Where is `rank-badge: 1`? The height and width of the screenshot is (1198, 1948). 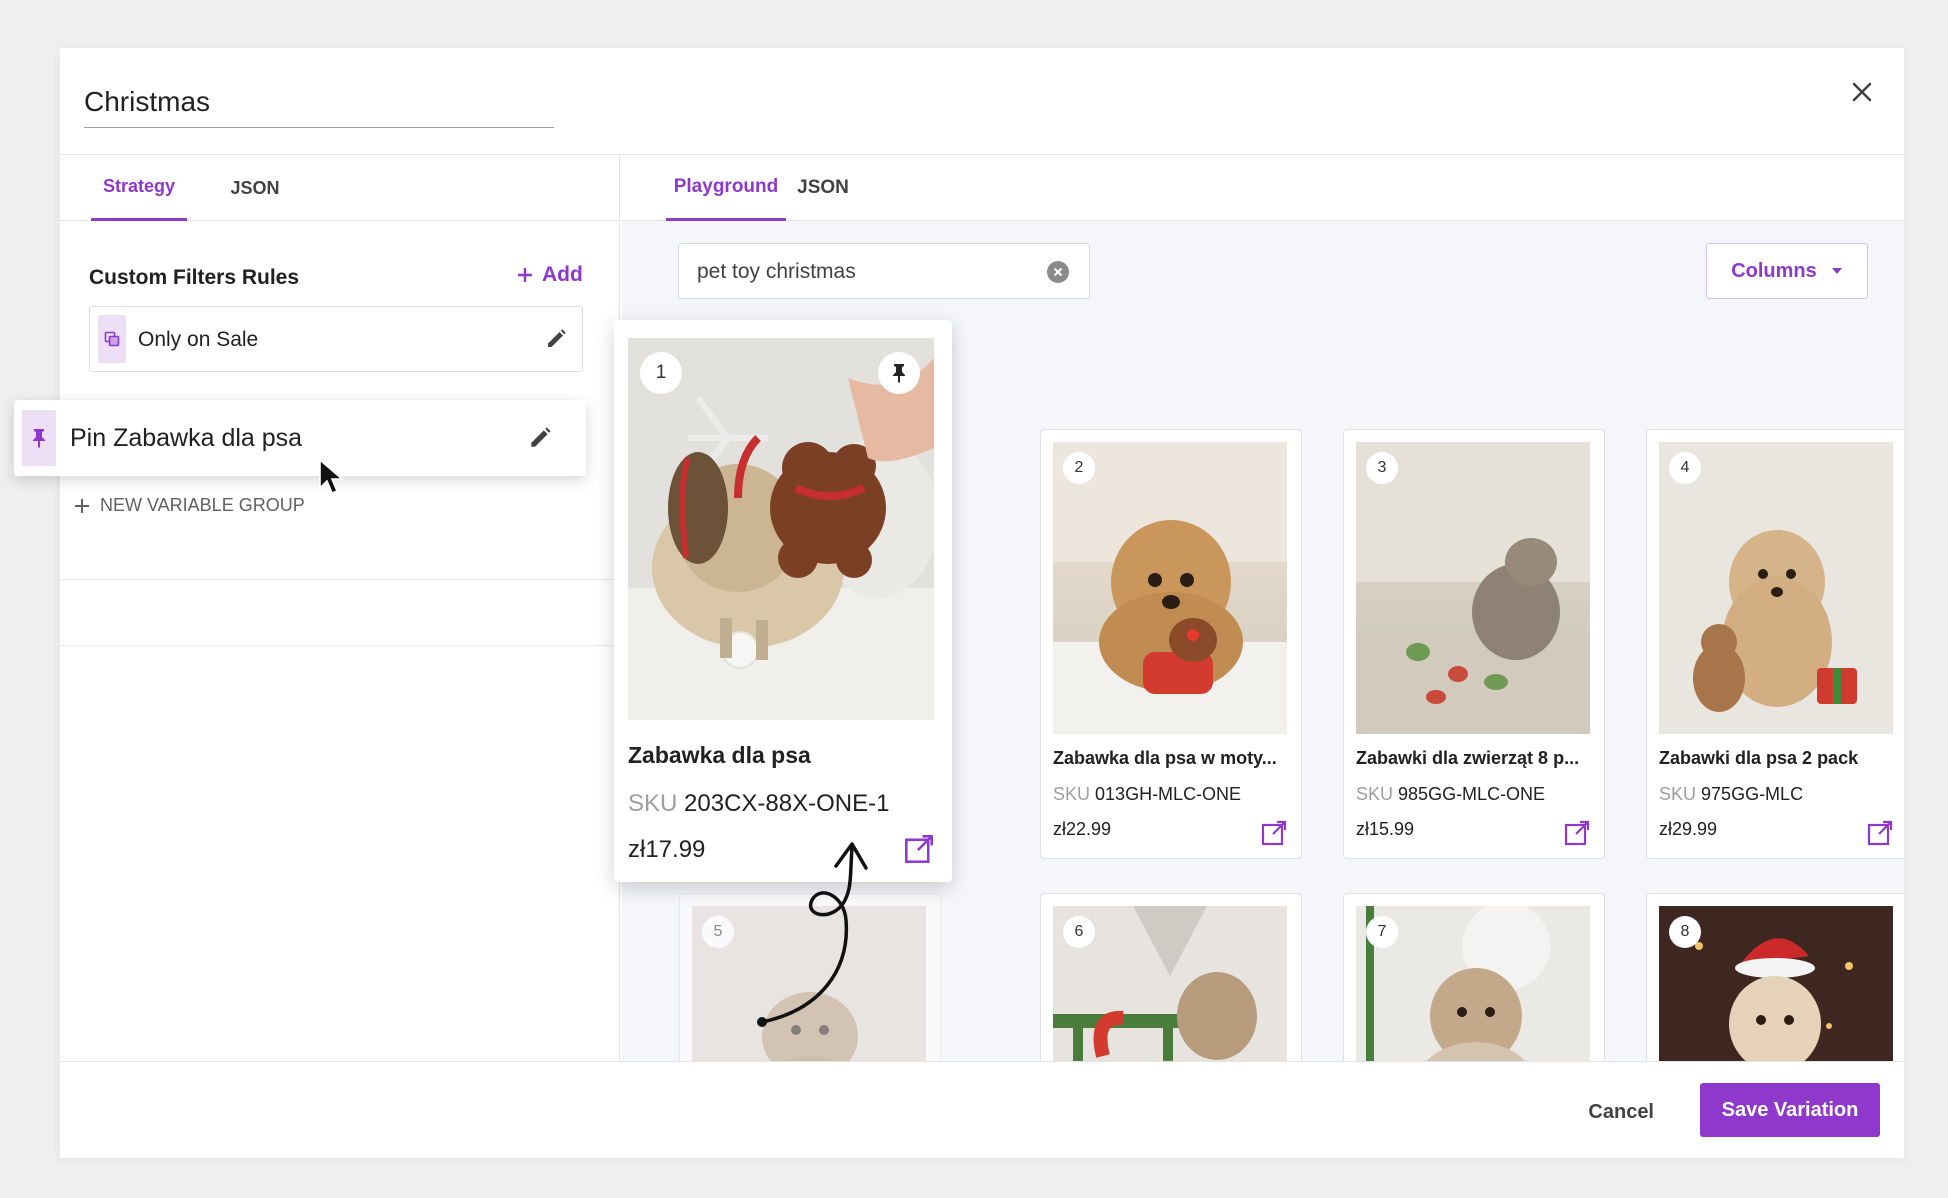
rank-badge: 1 is located at coordinates (661, 373).